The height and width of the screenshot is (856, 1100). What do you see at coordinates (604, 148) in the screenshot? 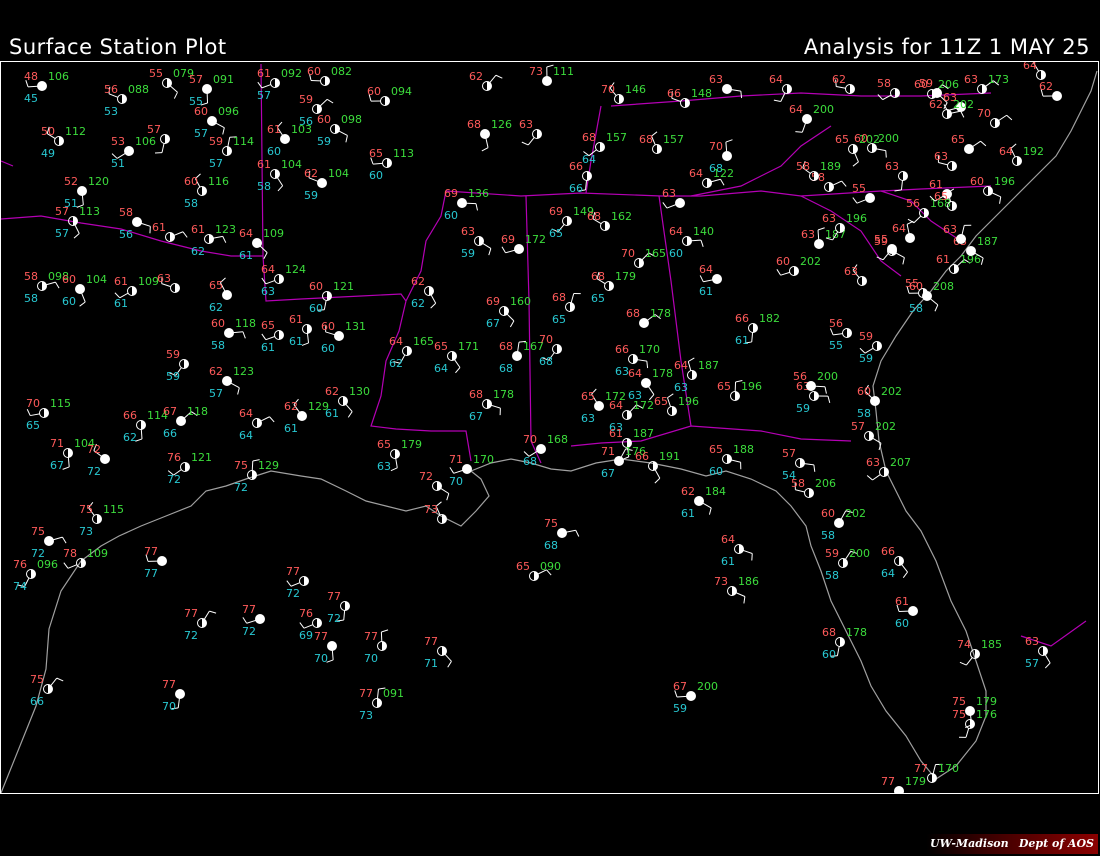
I see `station-plot: 68 64 157` at bounding box center [604, 148].